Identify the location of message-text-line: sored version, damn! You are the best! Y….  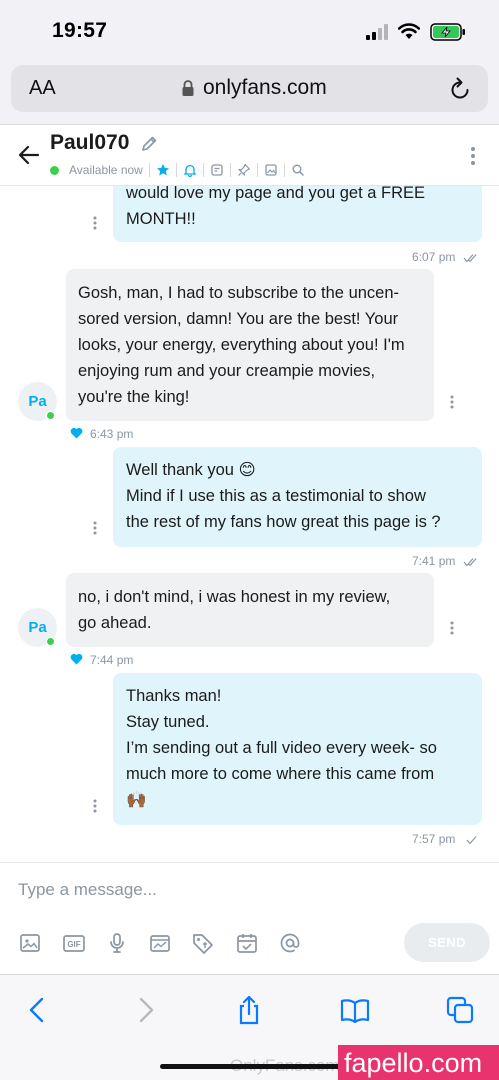
(238, 319).